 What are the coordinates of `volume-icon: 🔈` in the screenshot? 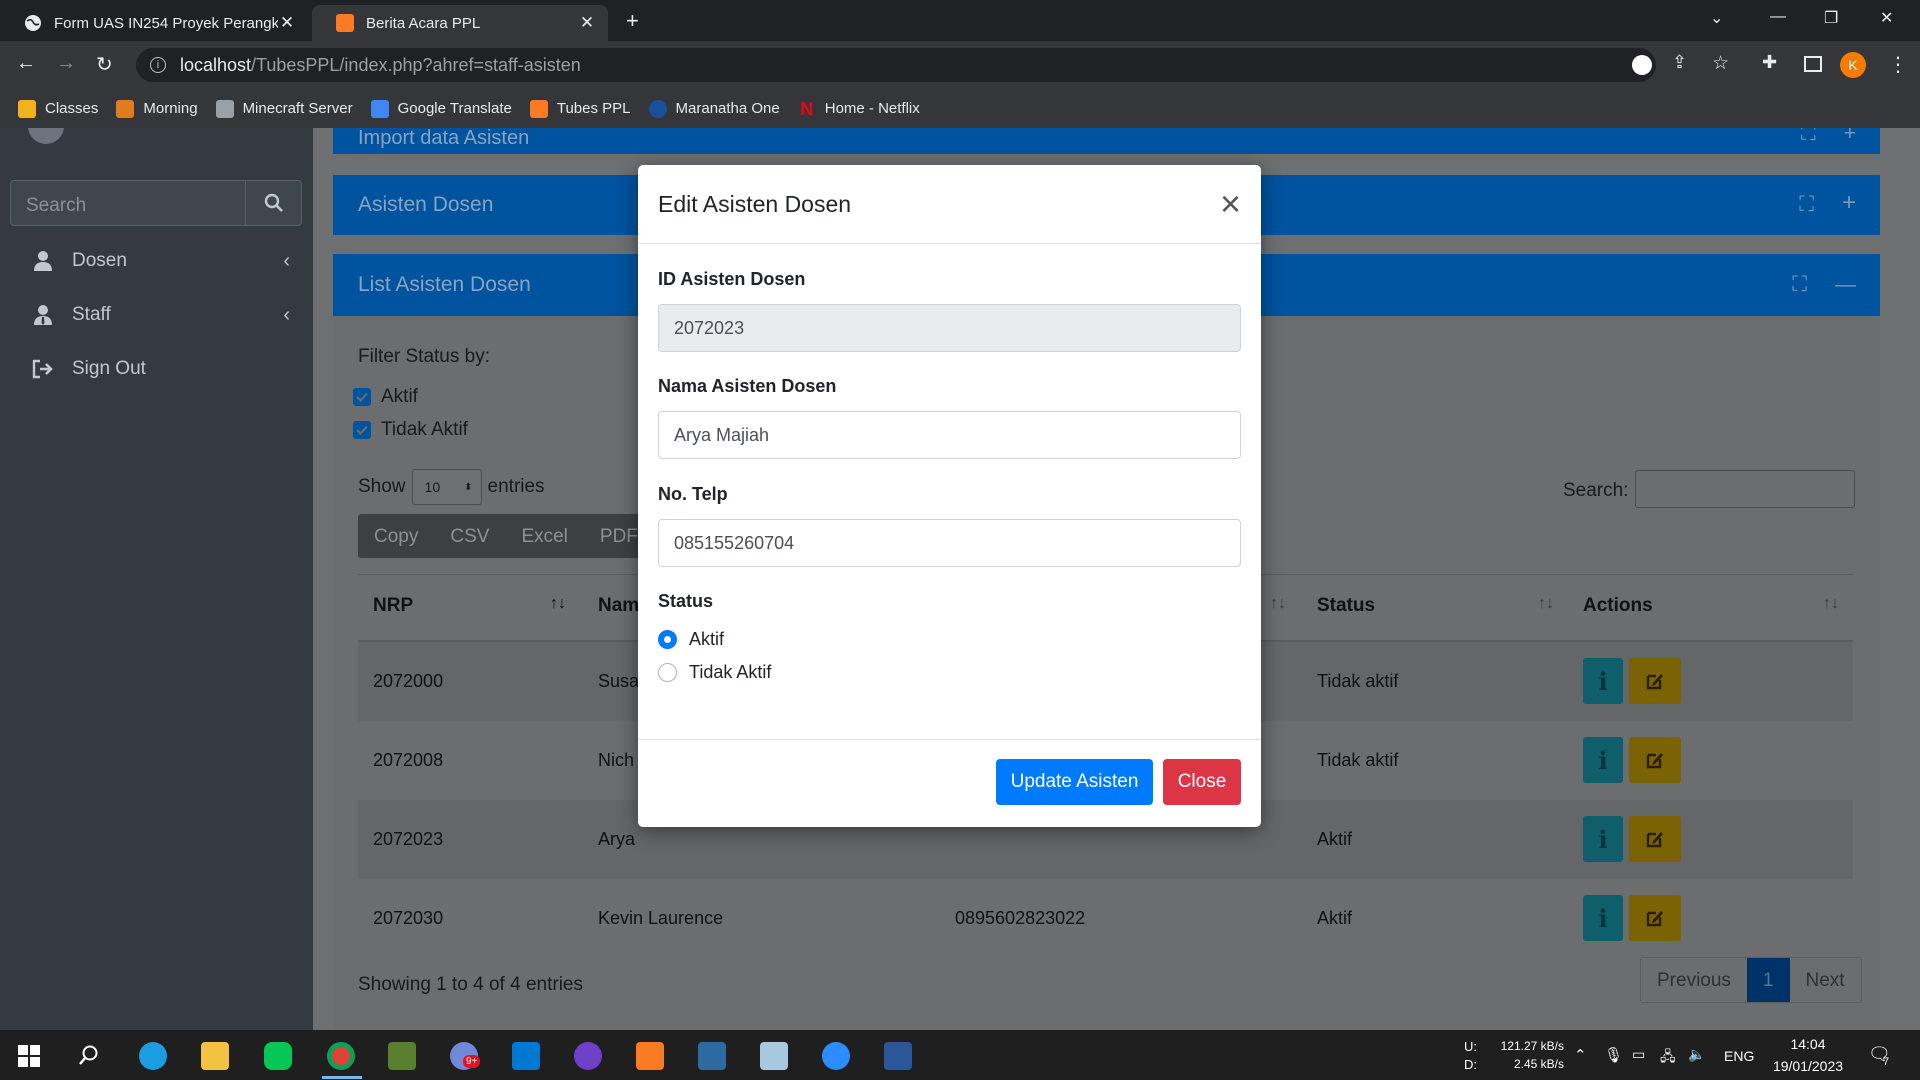 It's located at (1696, 1054).